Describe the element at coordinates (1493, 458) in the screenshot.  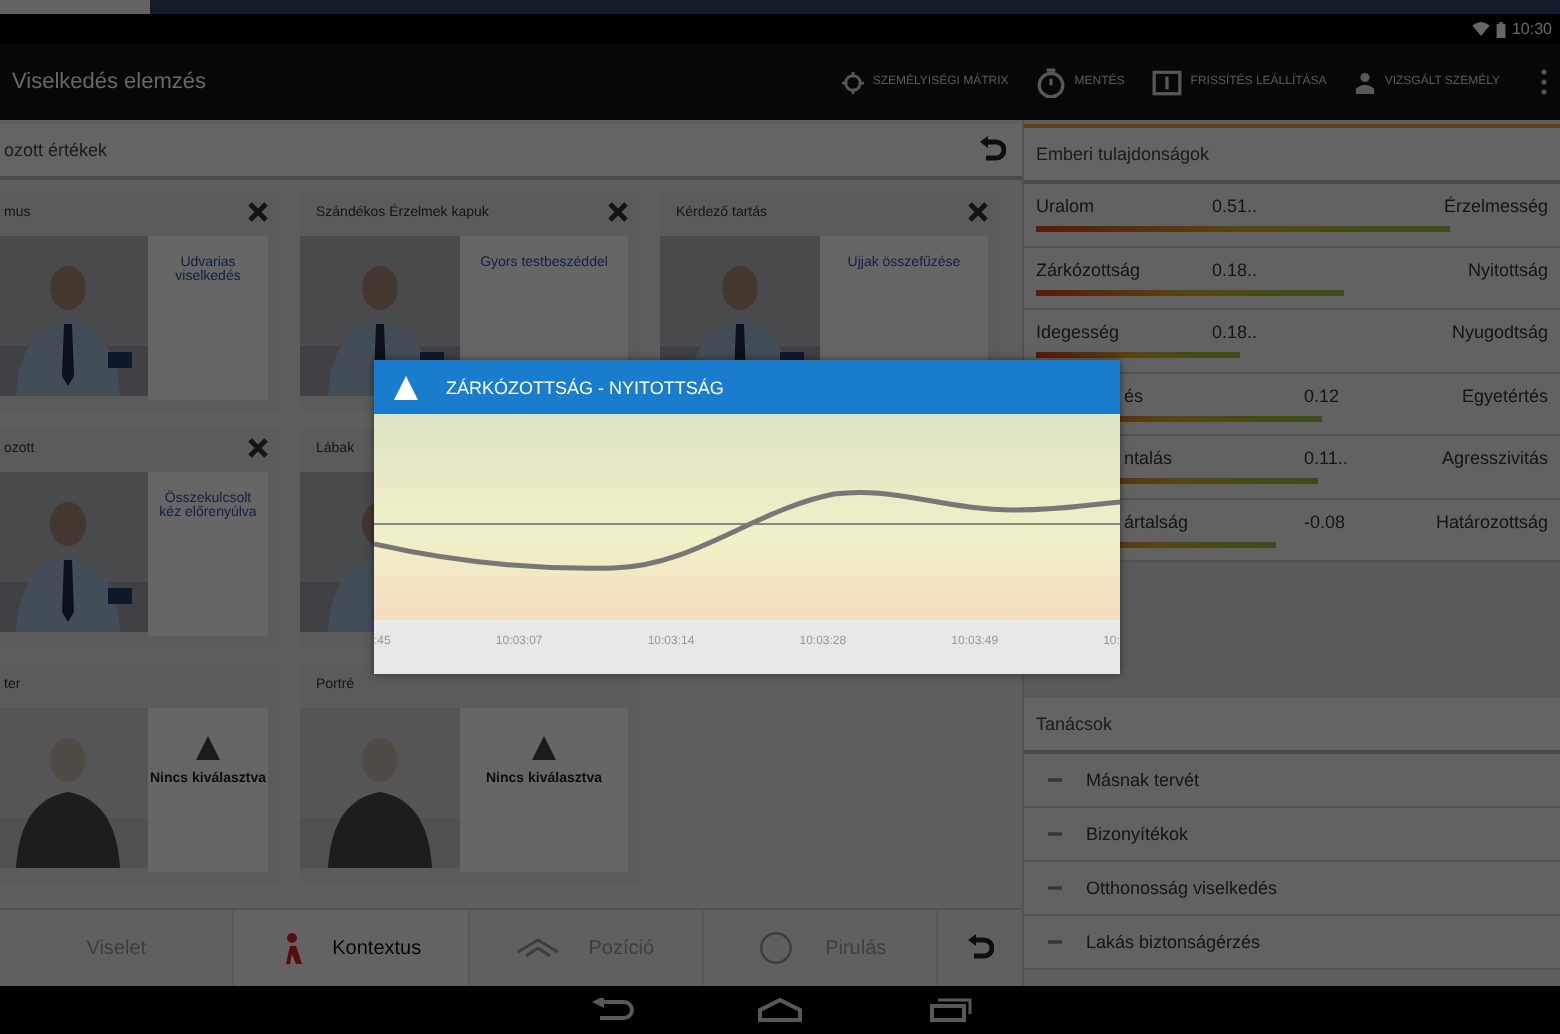
I see `trait-high-label: Agresszivitás` at that location.